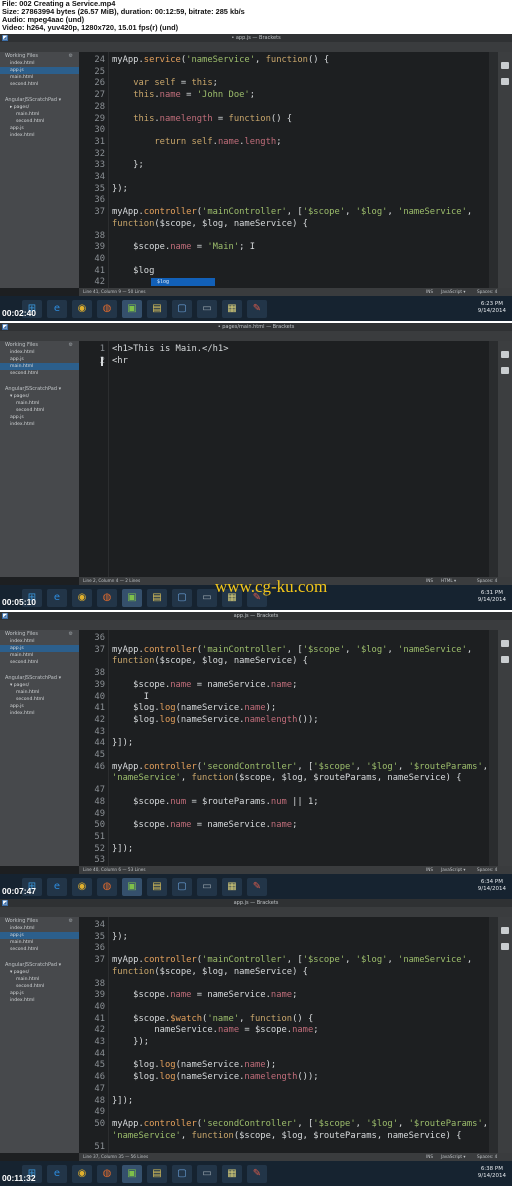  I want to click on system-clock: 6:34 PM 9/14/2014, so click(492, 886).